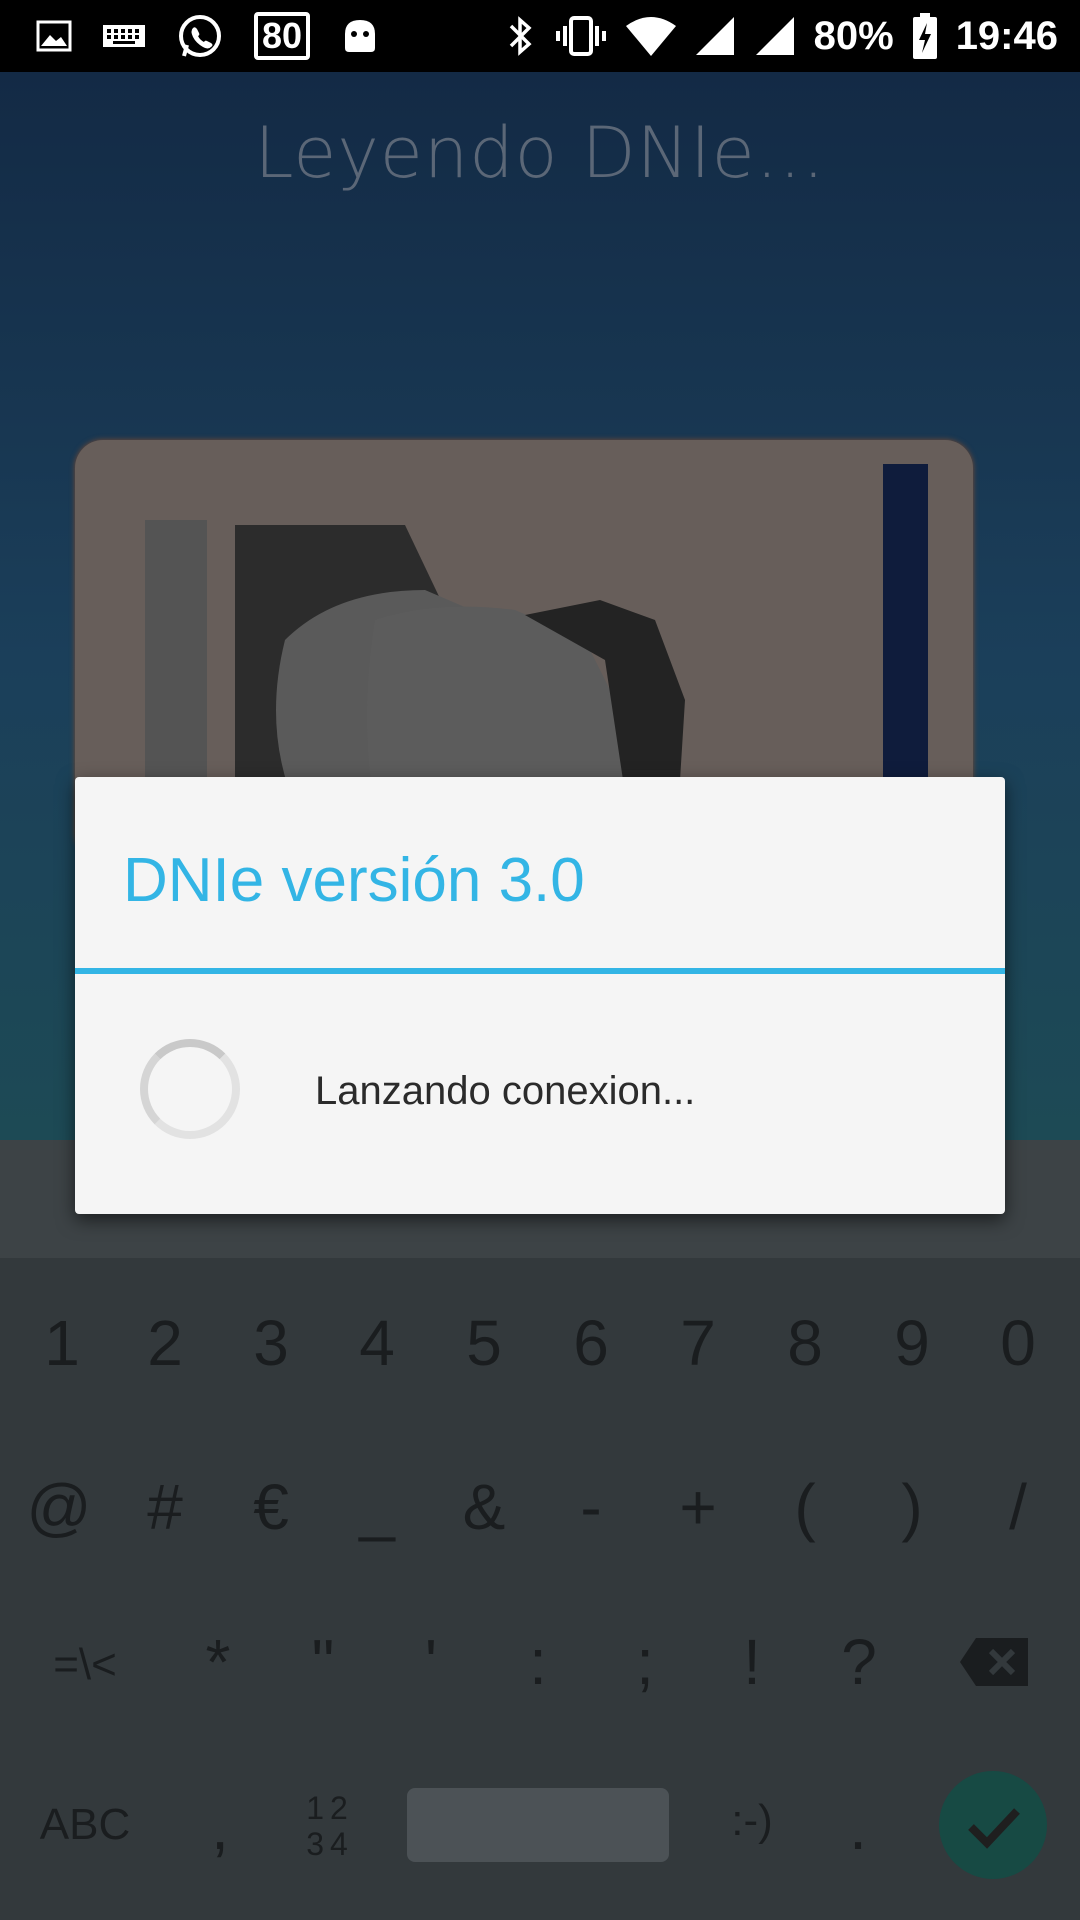  I want to click on status-bar-right: 80% 19:46, so click(782, 36).